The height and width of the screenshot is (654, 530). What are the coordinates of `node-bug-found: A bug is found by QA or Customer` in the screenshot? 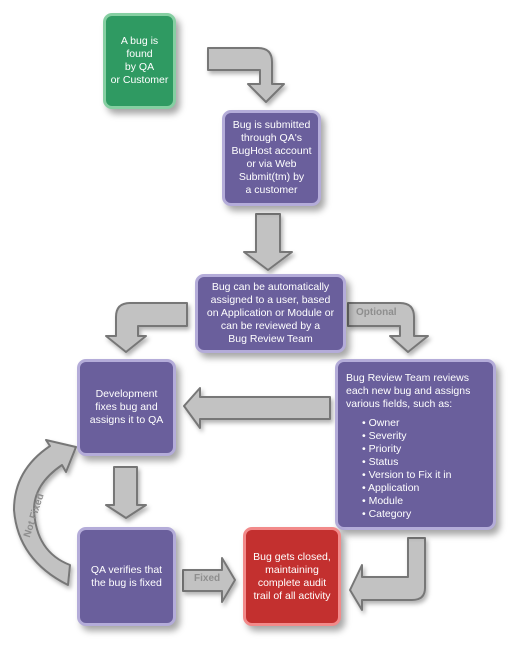 It's located at (139, 61).